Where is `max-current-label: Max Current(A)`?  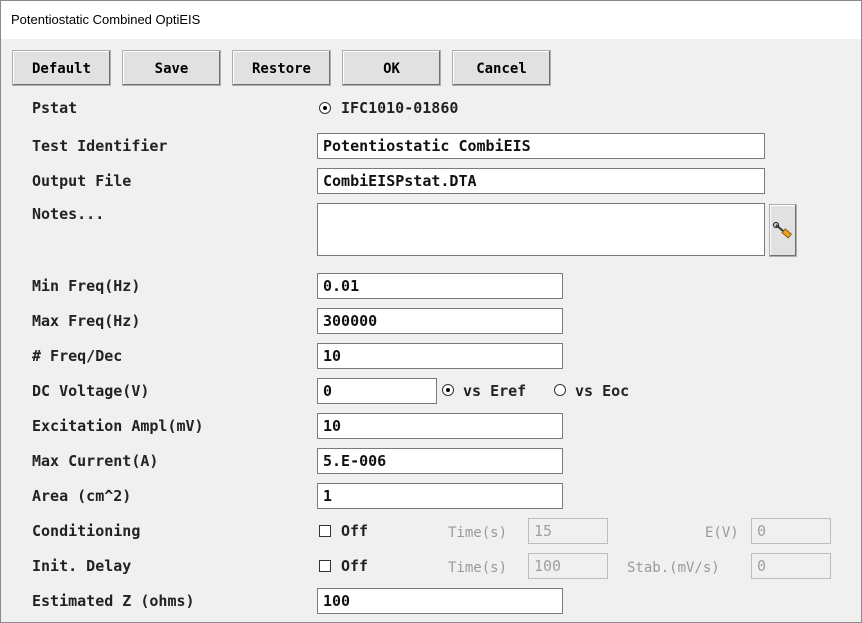 max-current-label: Max Current(A) is located at coordinates (95, 461).